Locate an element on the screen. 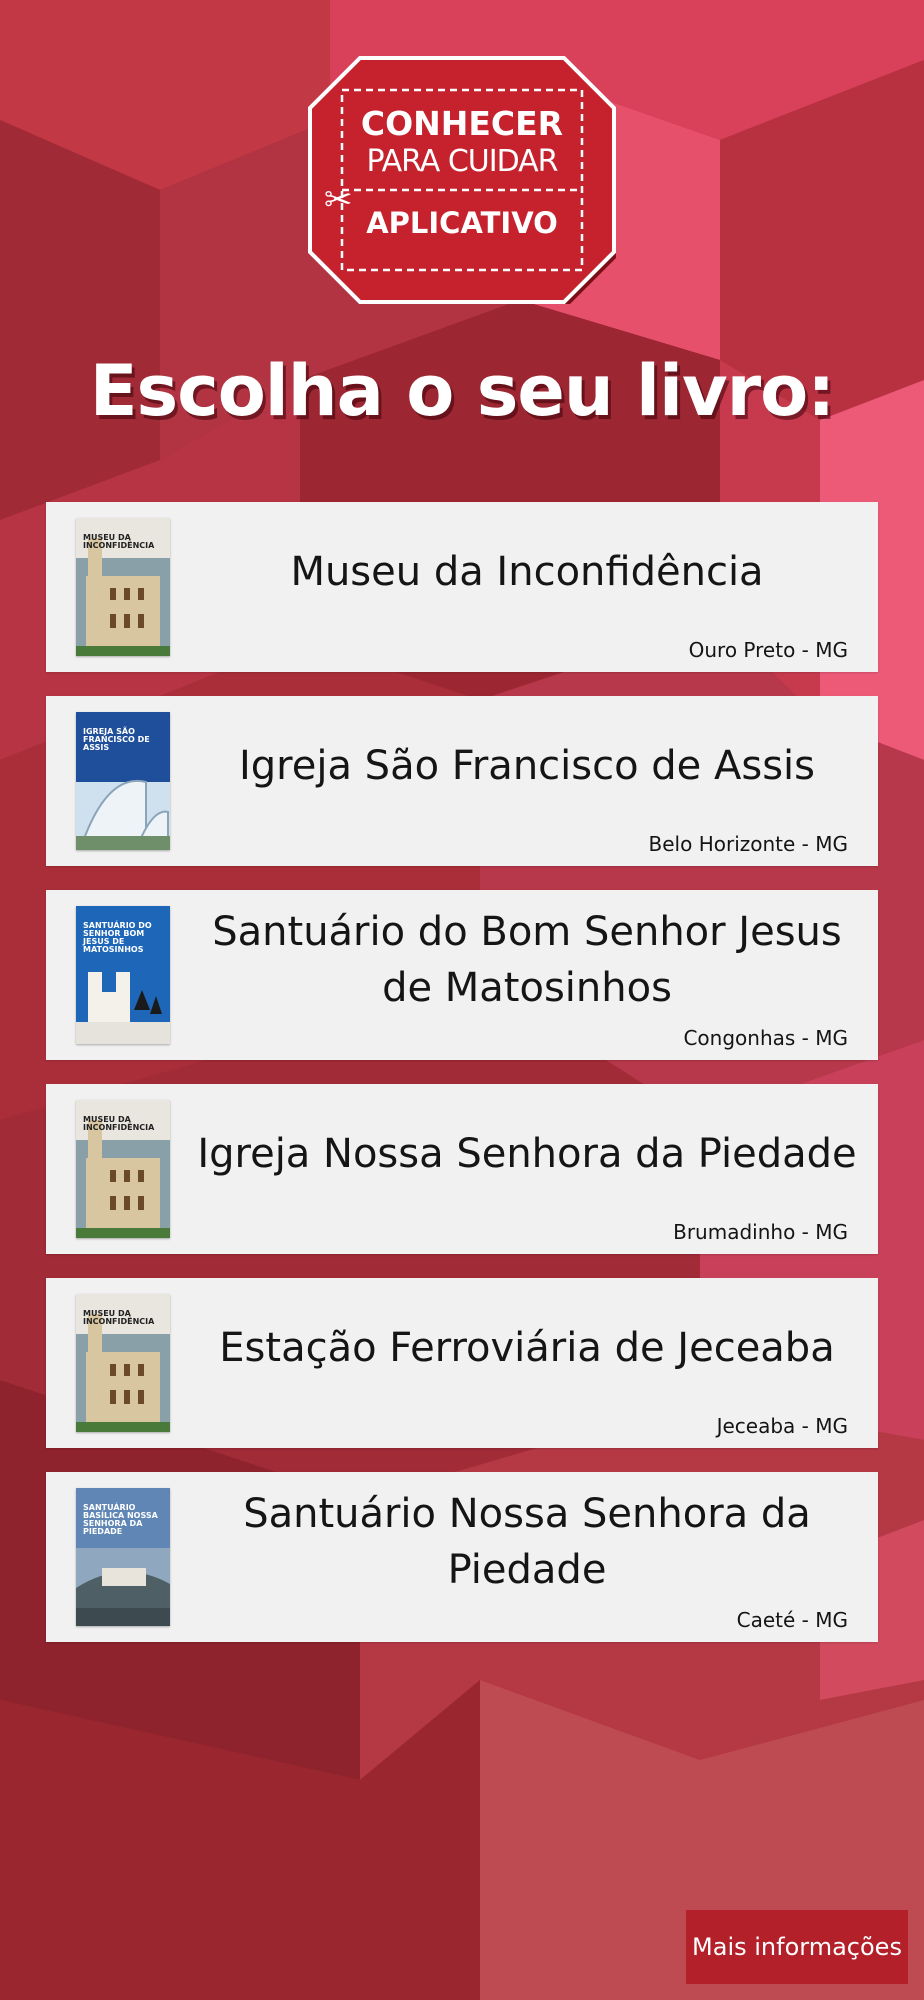 This screenshot has width=924, height=2000. book-title: Igreja São Francisco de Assis is located at coordinates (527, 766).